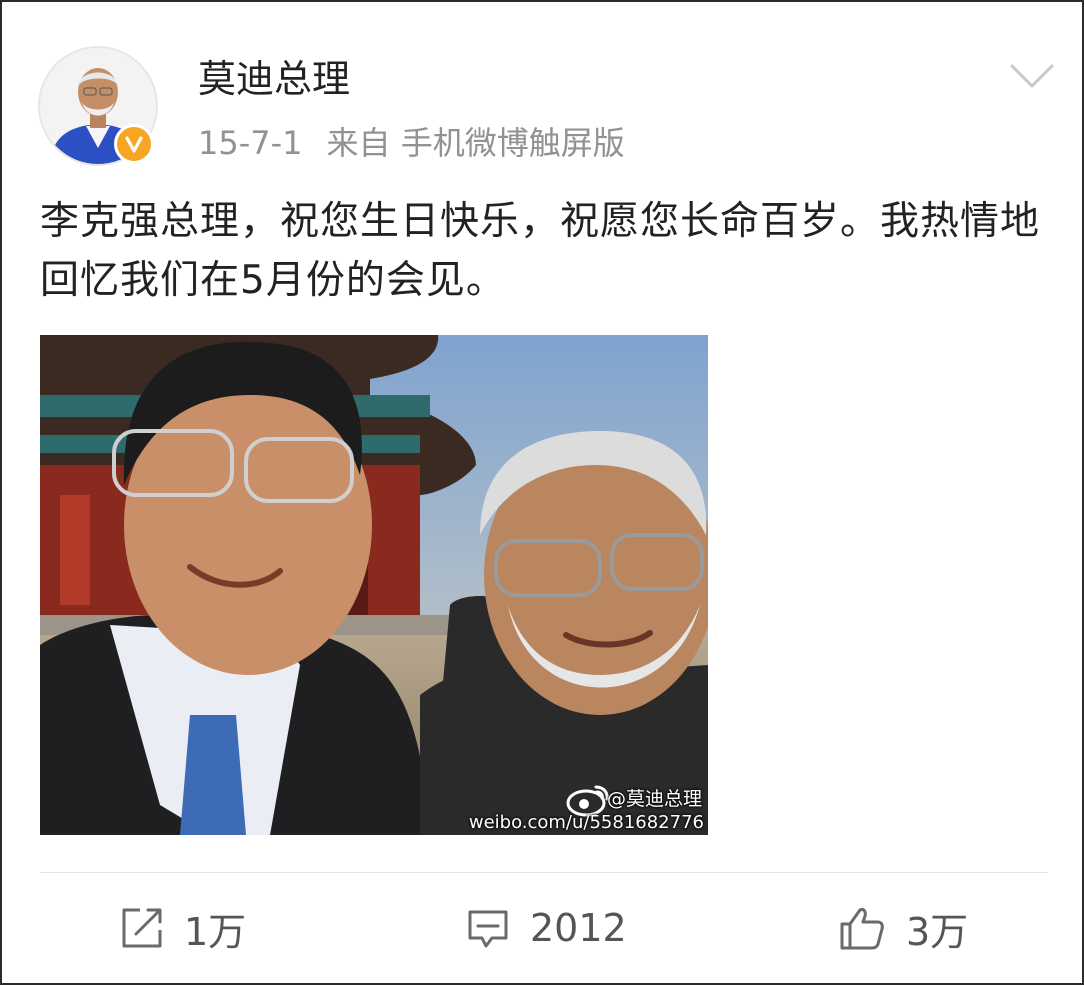 The width and height of the screenshot is (1084, 985). What do you see at coordinates (903, 928) in the screenshot?
I see `like-button: 3万` at bounding box center [903, 928].